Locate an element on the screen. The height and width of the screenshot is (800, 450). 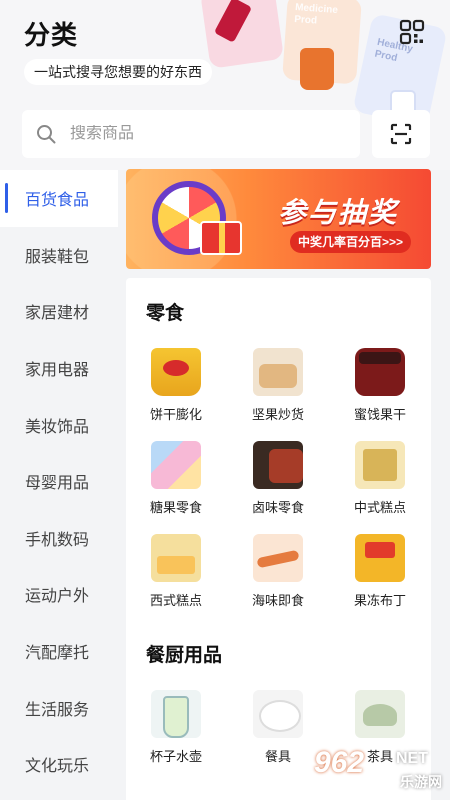
search-icon is located at coordinates (46, 134).